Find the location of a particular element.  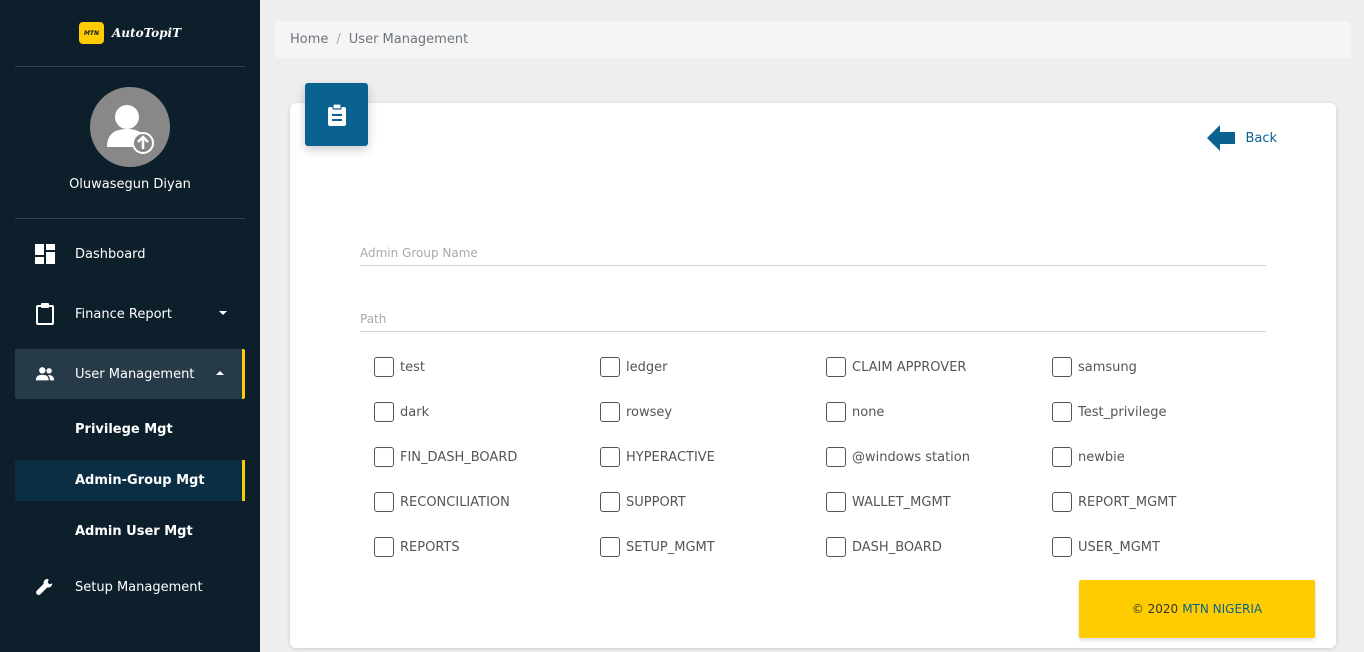

privilege-checkbox-item: RECONCILIATION is located at coordinates (487, 502).